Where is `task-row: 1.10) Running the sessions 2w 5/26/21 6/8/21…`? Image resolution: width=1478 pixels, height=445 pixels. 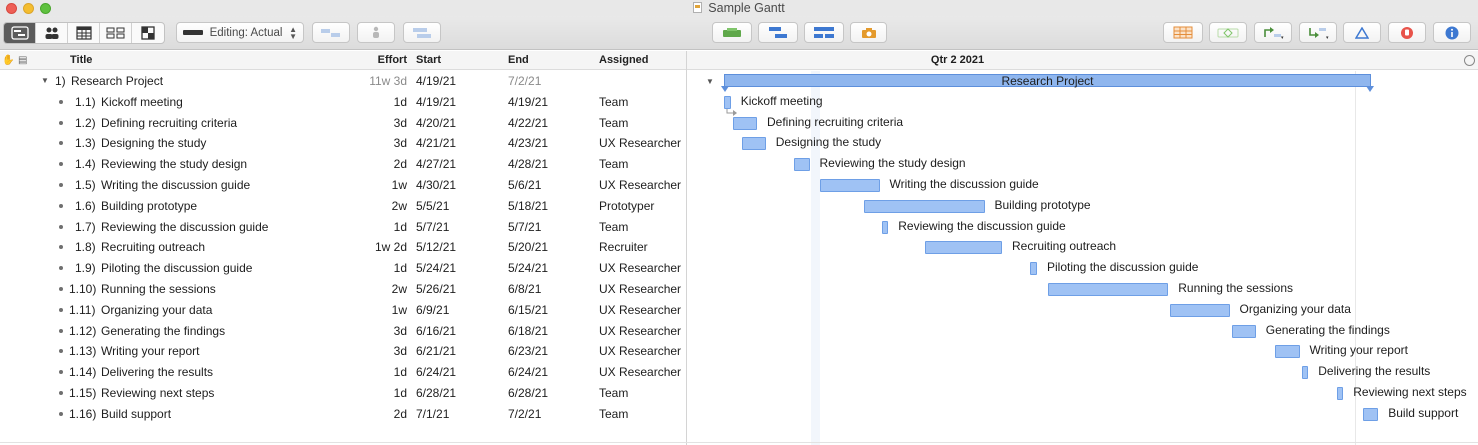
task-row: 1.10) Running the sessions 2w 5/26/21 6/8/21… is located at coordinates (343, 289).